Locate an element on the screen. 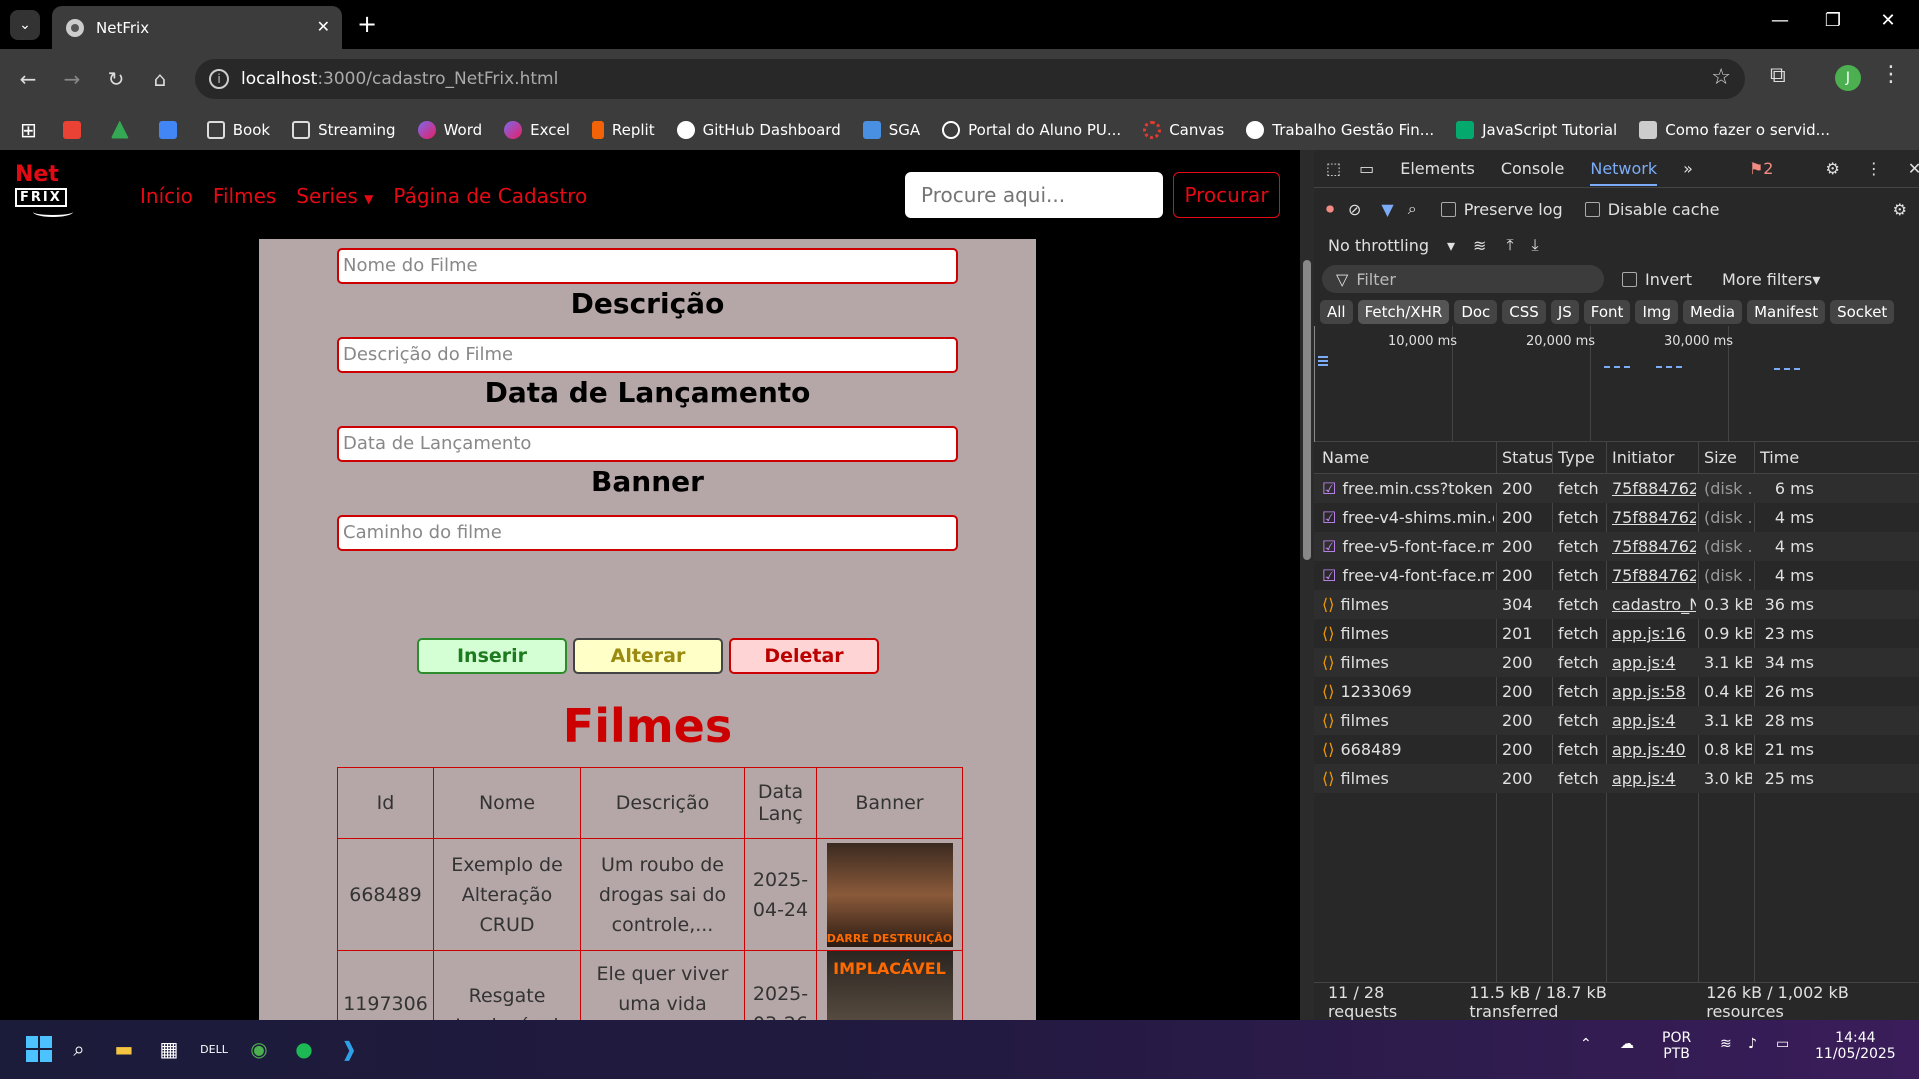 Image resolution: width=1919 pixels, height=1079 pixels. col-initiator: Initiator is located at coordinates (1643, 457).